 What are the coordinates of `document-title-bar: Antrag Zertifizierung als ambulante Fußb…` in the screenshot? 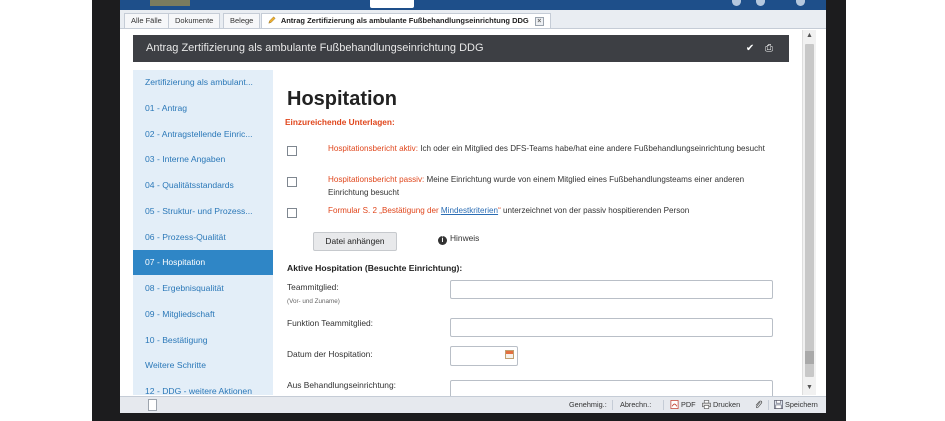 It's located at (461, 48).